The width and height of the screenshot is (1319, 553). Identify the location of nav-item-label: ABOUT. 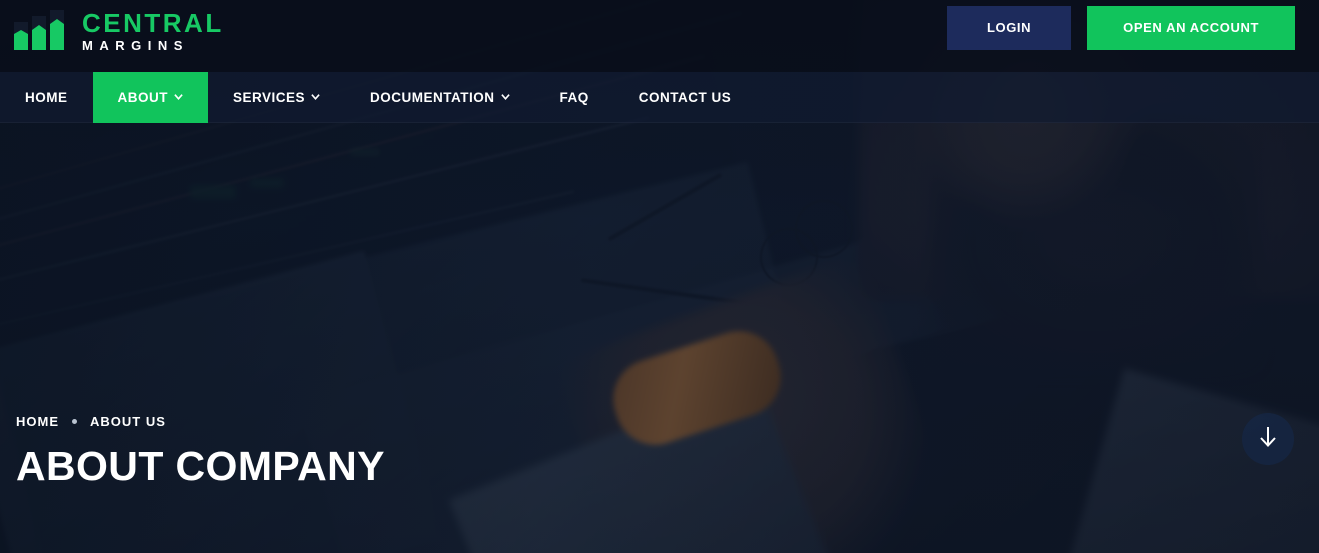
(142, 97).